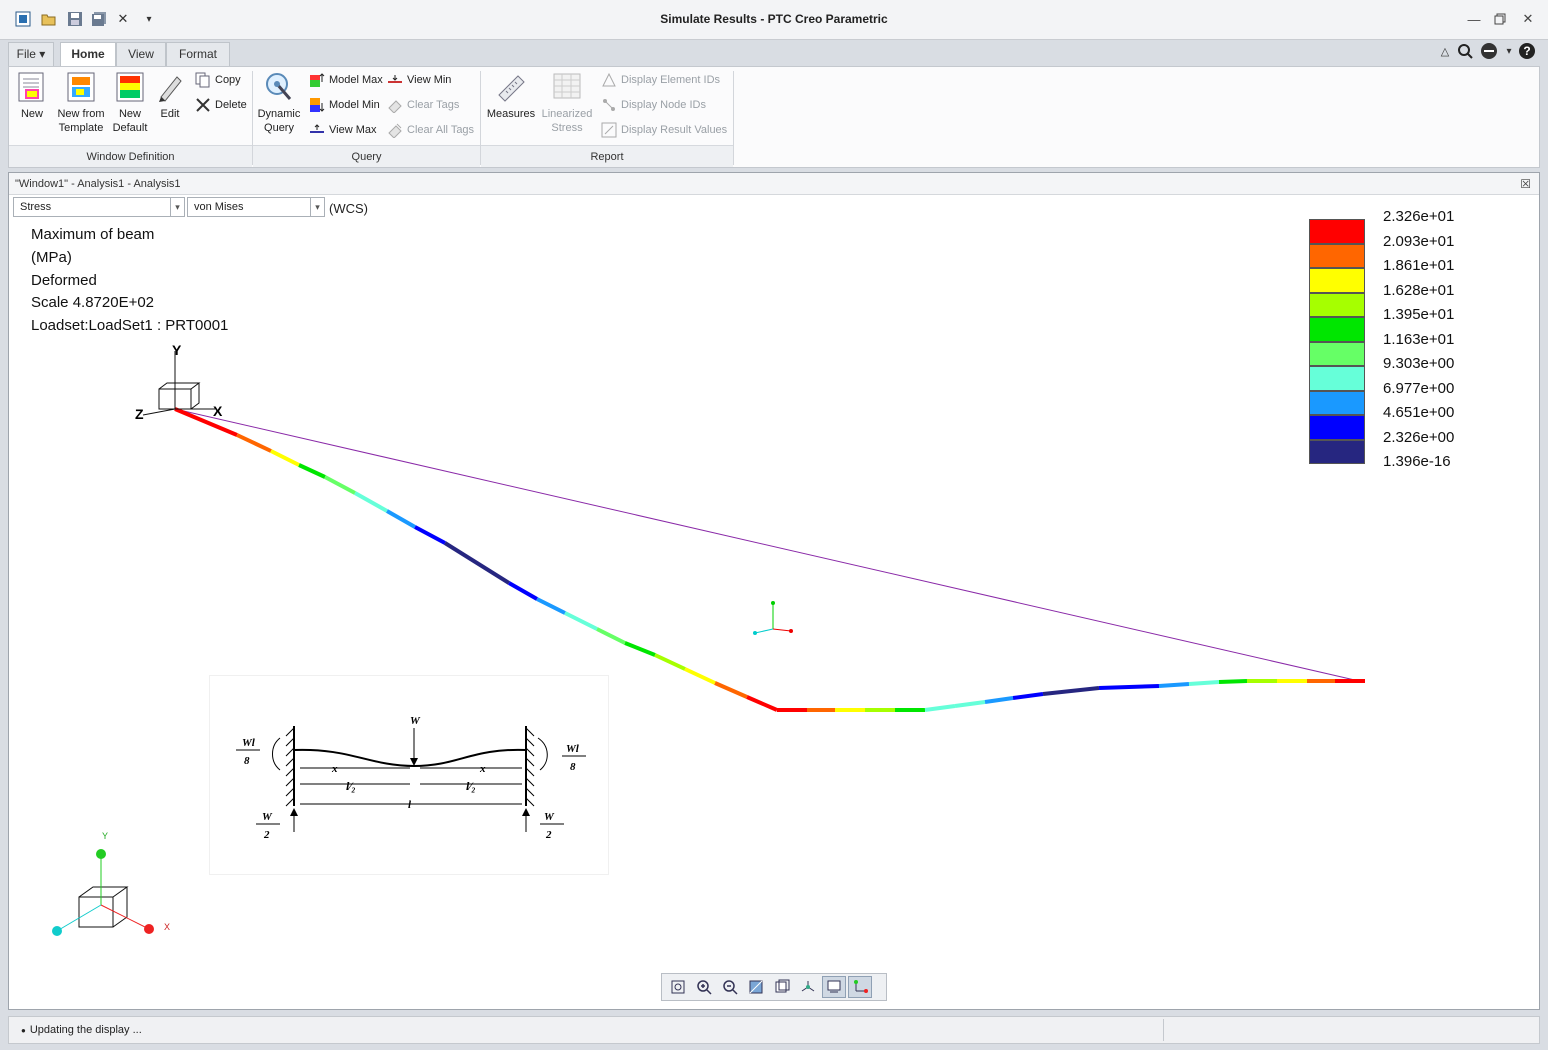 This screenshot has width=1548, height=1050. I want to click on group-label-report: Report, so click(607, 156).